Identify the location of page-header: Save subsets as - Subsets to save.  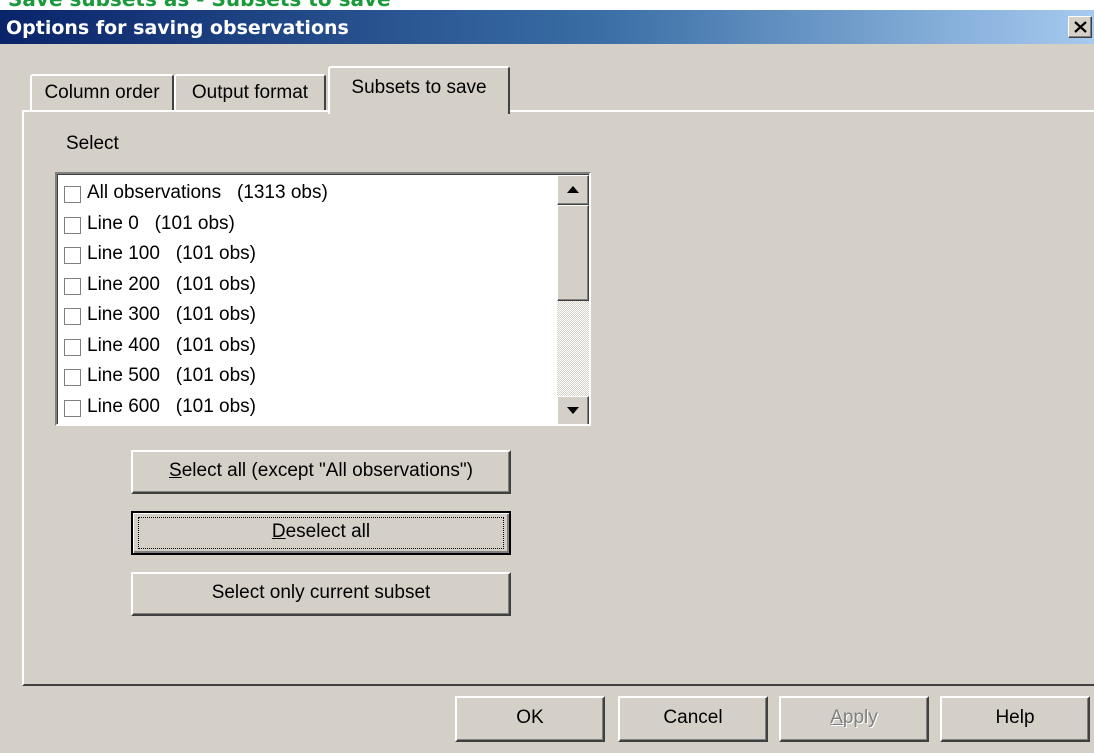
(547, 5).